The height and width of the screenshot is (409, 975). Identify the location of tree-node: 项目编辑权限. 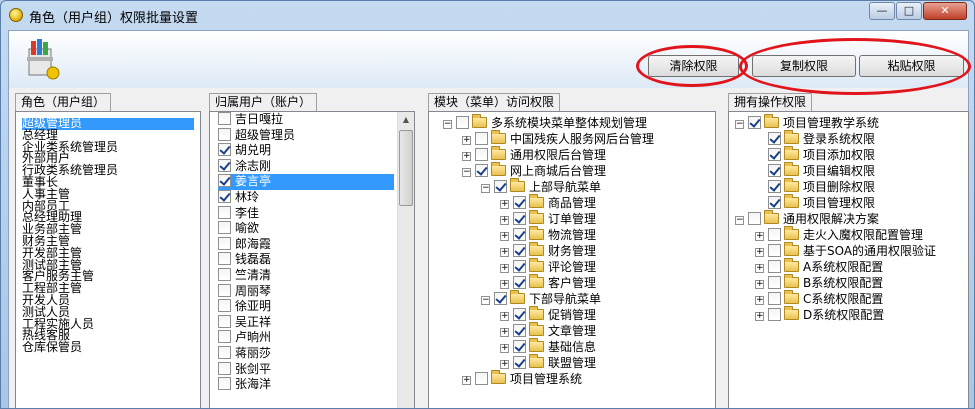
(815, 170).